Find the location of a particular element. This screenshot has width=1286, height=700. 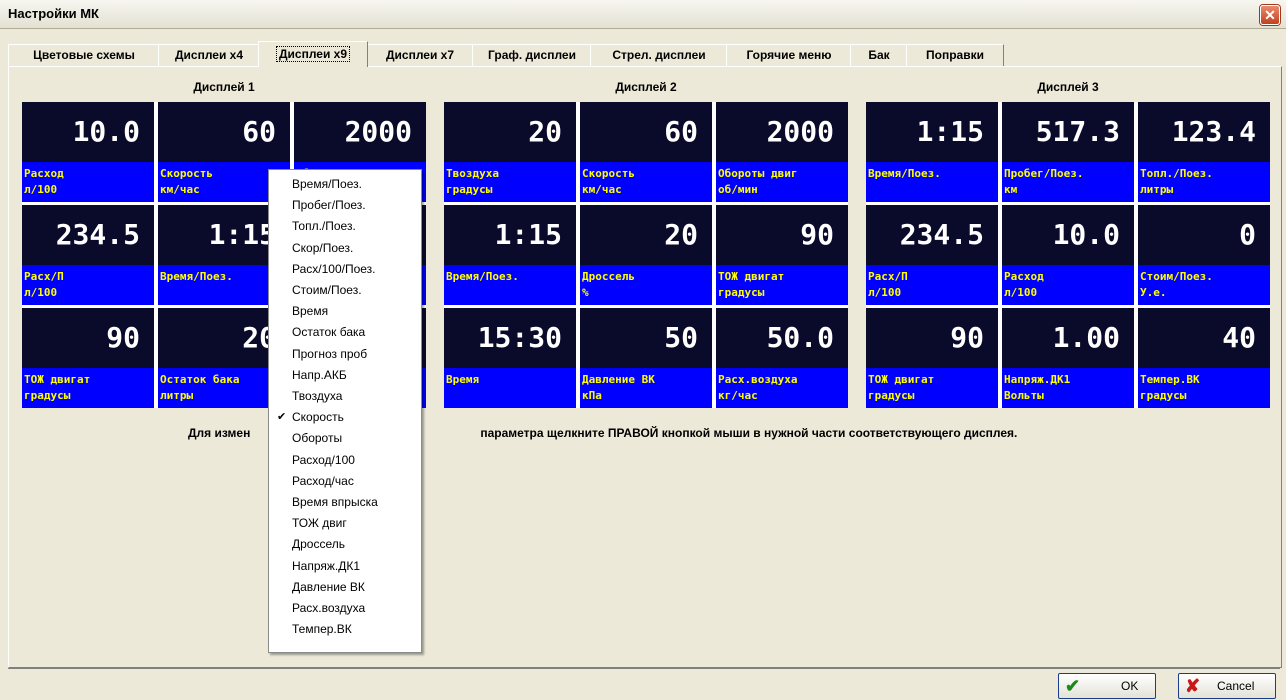

menu-item-label: ТОЖ двиг is located at coordinates (319, 523).